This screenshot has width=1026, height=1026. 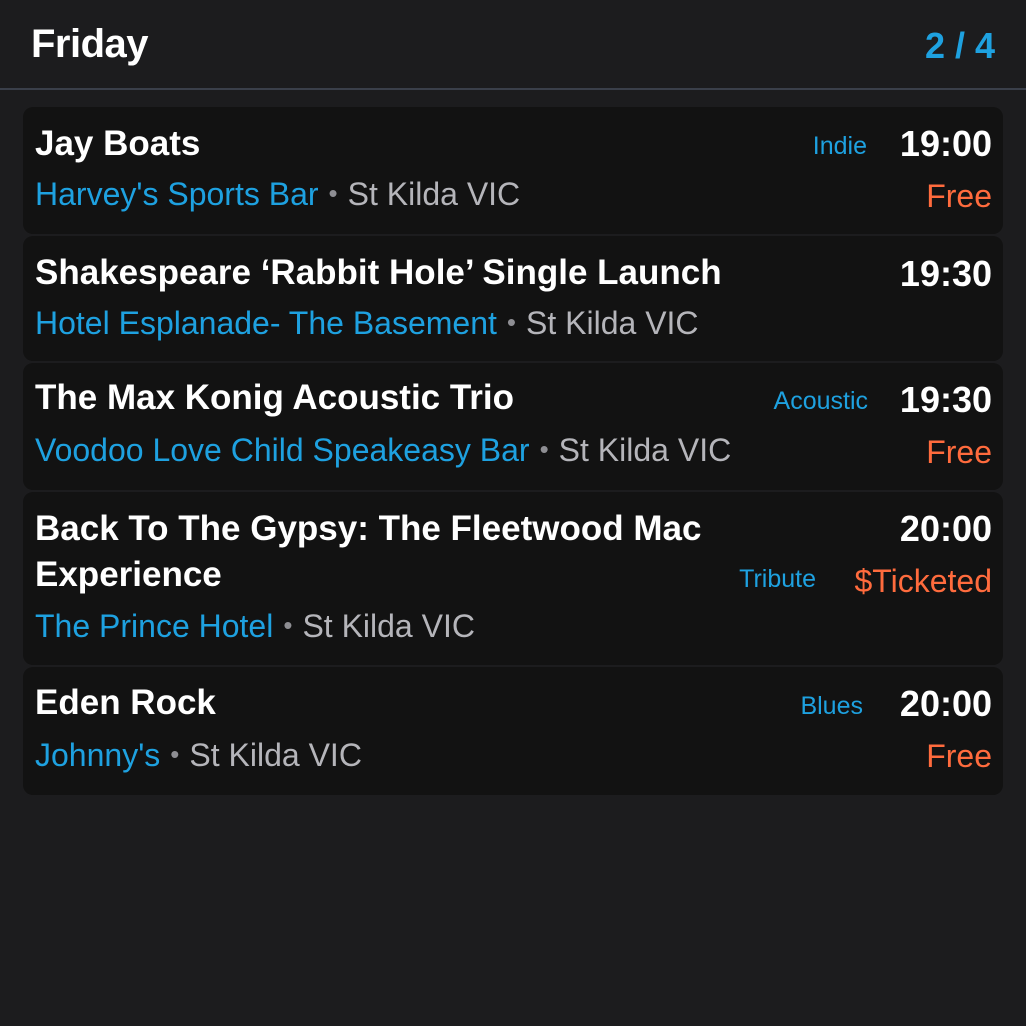 I want to click on event-venue-line: Johnny's • St Kilda VIC, so click(x=198, y=755).